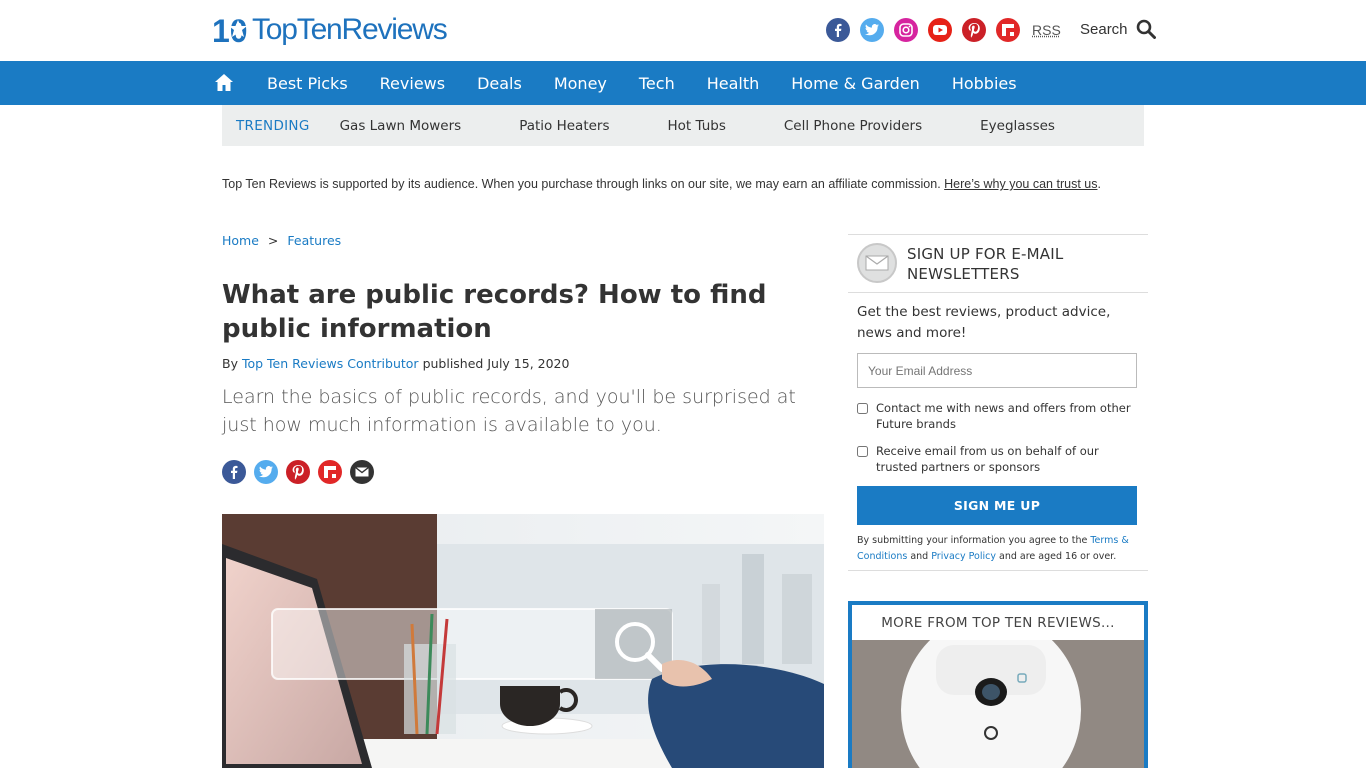 Image resolution: width=1366 pixels, height=768 pixels. What do you see at coordinates (906, 30) in the screenshot?
I see `instagram-icon` at bounding box center [906, 30].